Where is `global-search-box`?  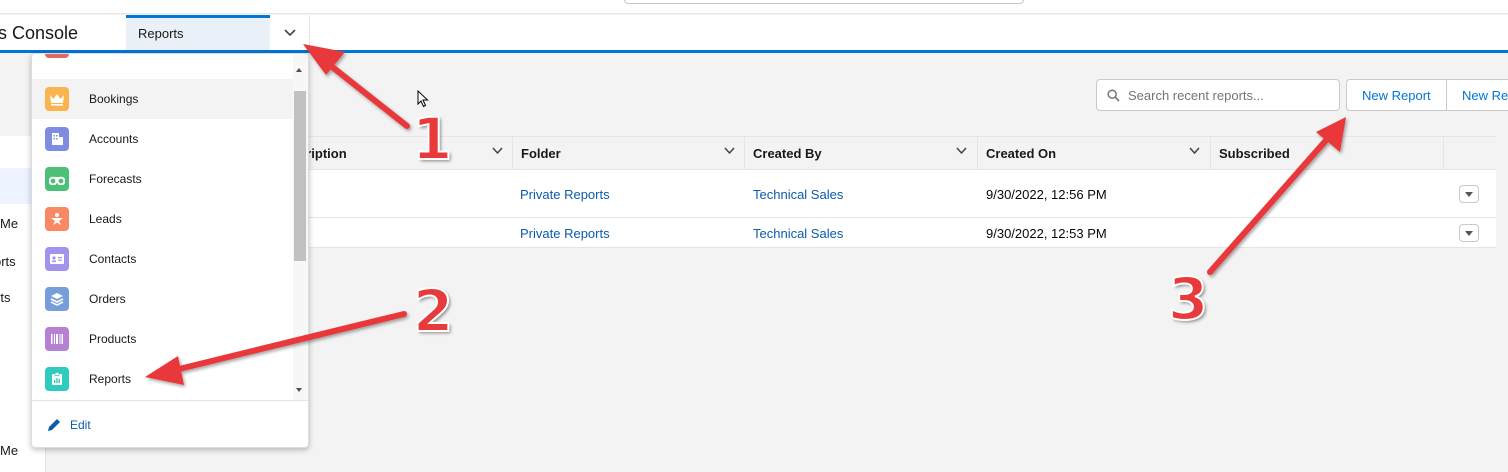 global-search-box is located at coordinates (824, 2).